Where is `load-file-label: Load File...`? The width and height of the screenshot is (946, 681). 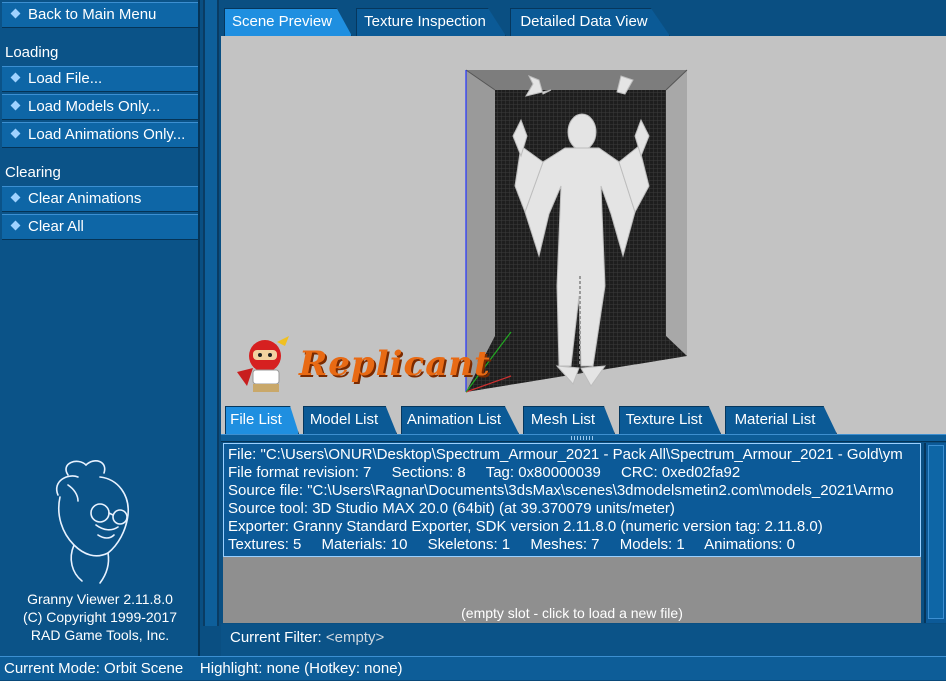 load-file-label: Load File... is located at coordinates (65, 78).